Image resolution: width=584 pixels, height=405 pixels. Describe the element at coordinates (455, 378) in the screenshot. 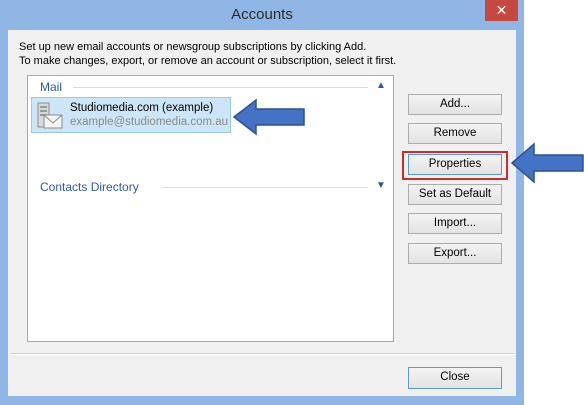

I see `close-button: Close` at that location.